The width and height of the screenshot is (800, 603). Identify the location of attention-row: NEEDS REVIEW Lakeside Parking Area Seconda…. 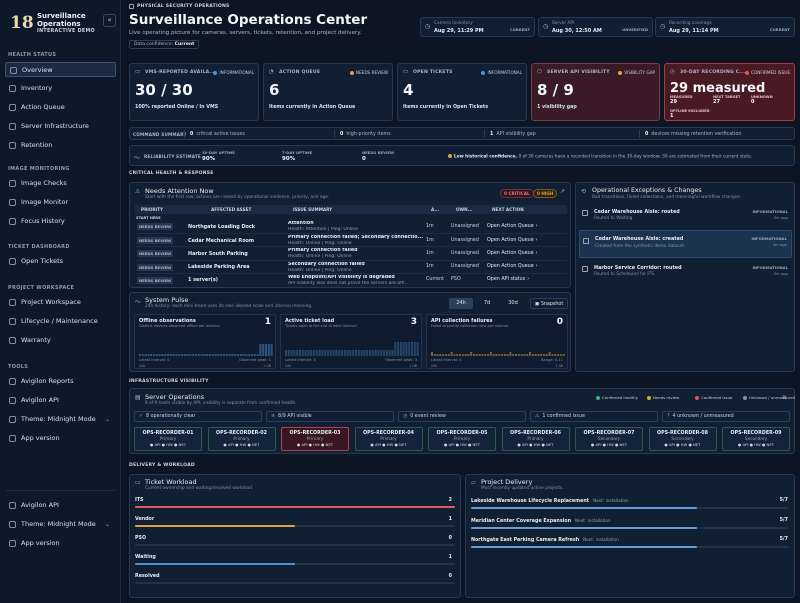
(351, 266).